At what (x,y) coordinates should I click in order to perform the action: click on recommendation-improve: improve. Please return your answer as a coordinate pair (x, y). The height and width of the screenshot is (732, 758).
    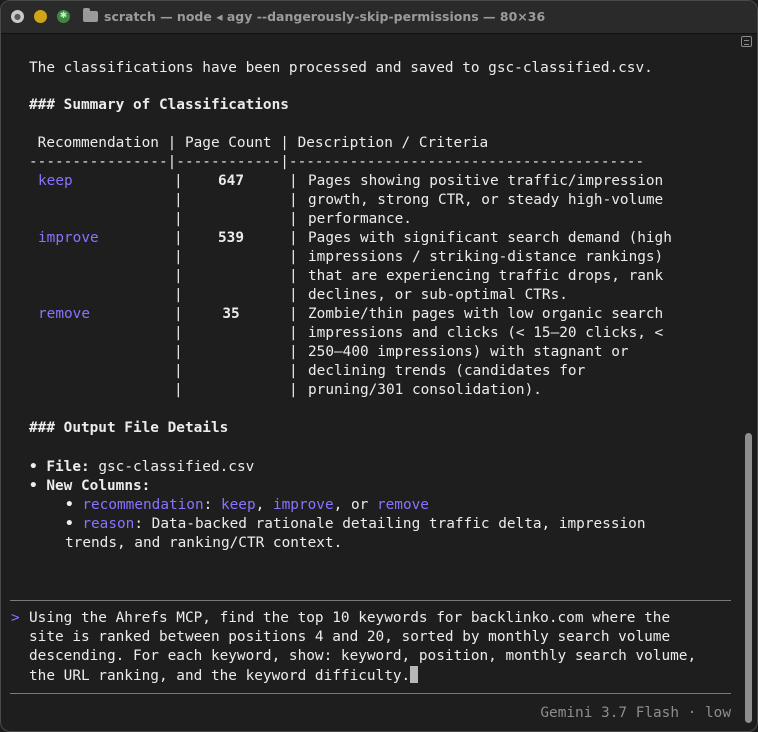
    Looking at the image, I should click on (68, 238).